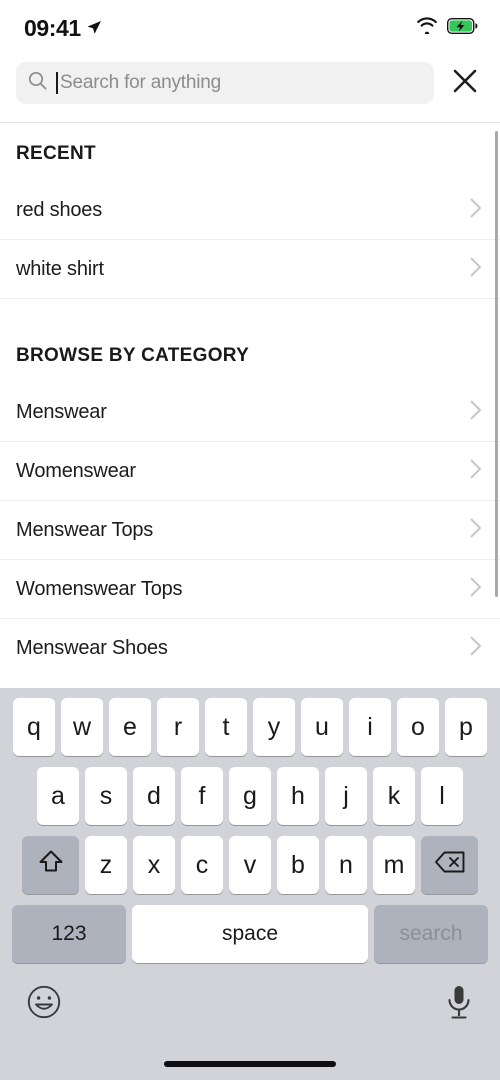 The width and height of the screenshot is (500, 1080). Describe the element at coordinates (130, 727) in the screenshot. I see `key-e: e` at that location.